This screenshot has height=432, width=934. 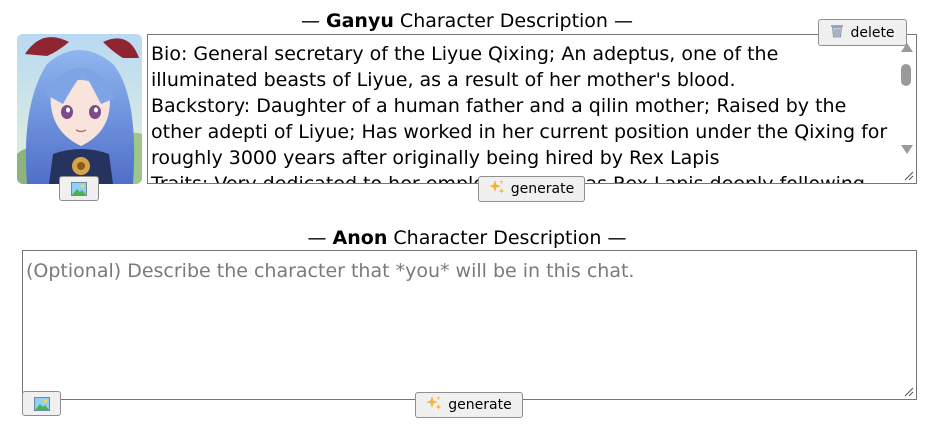 What do you see at coordinates (907, 149) in the screenshot?
I see `scroll-down-arrow-icon` at bounding box center [907, 149].